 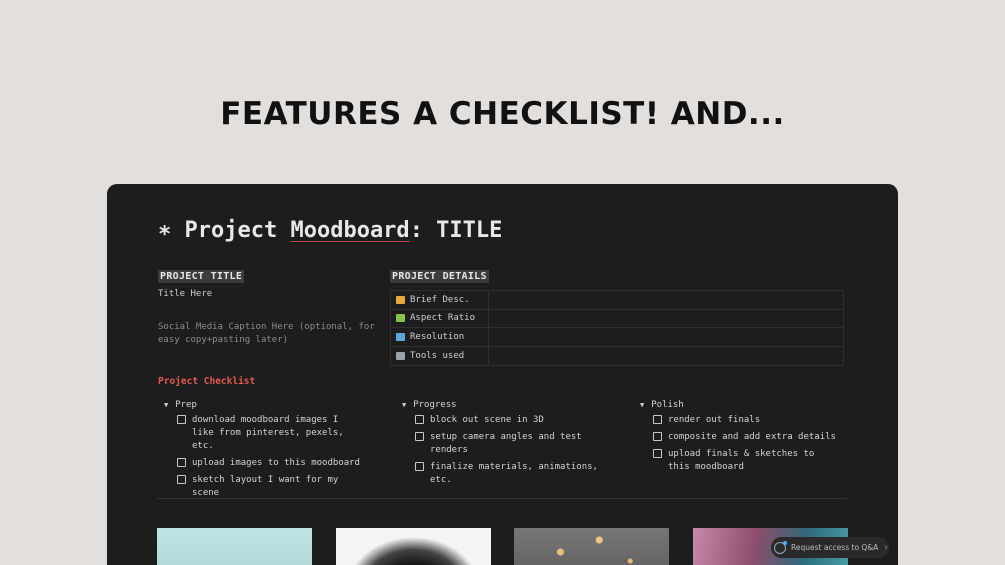 I want to click on details-key: Tools used, so click(x=440, y=355).